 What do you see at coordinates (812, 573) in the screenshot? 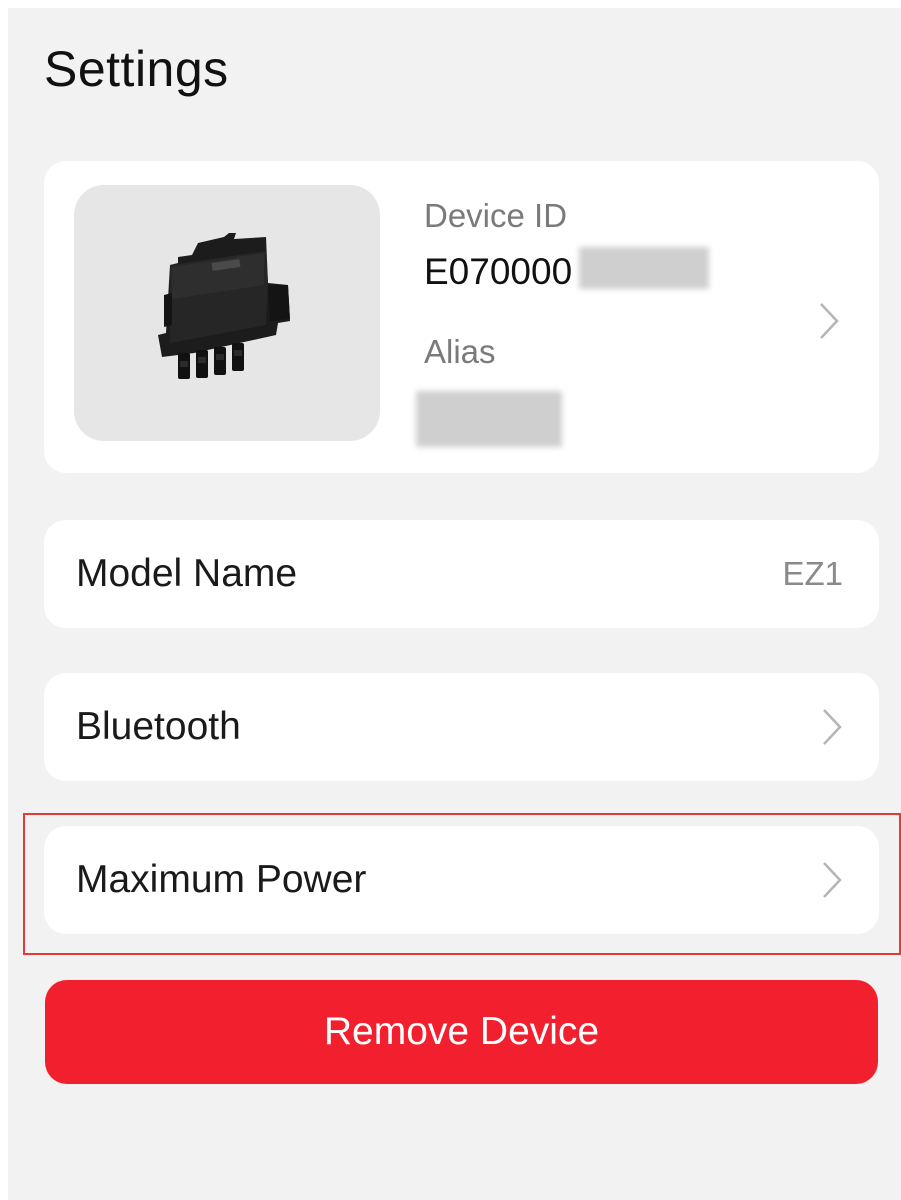
I see `model-name-value: EZ1` at bounding box center [812, 573].